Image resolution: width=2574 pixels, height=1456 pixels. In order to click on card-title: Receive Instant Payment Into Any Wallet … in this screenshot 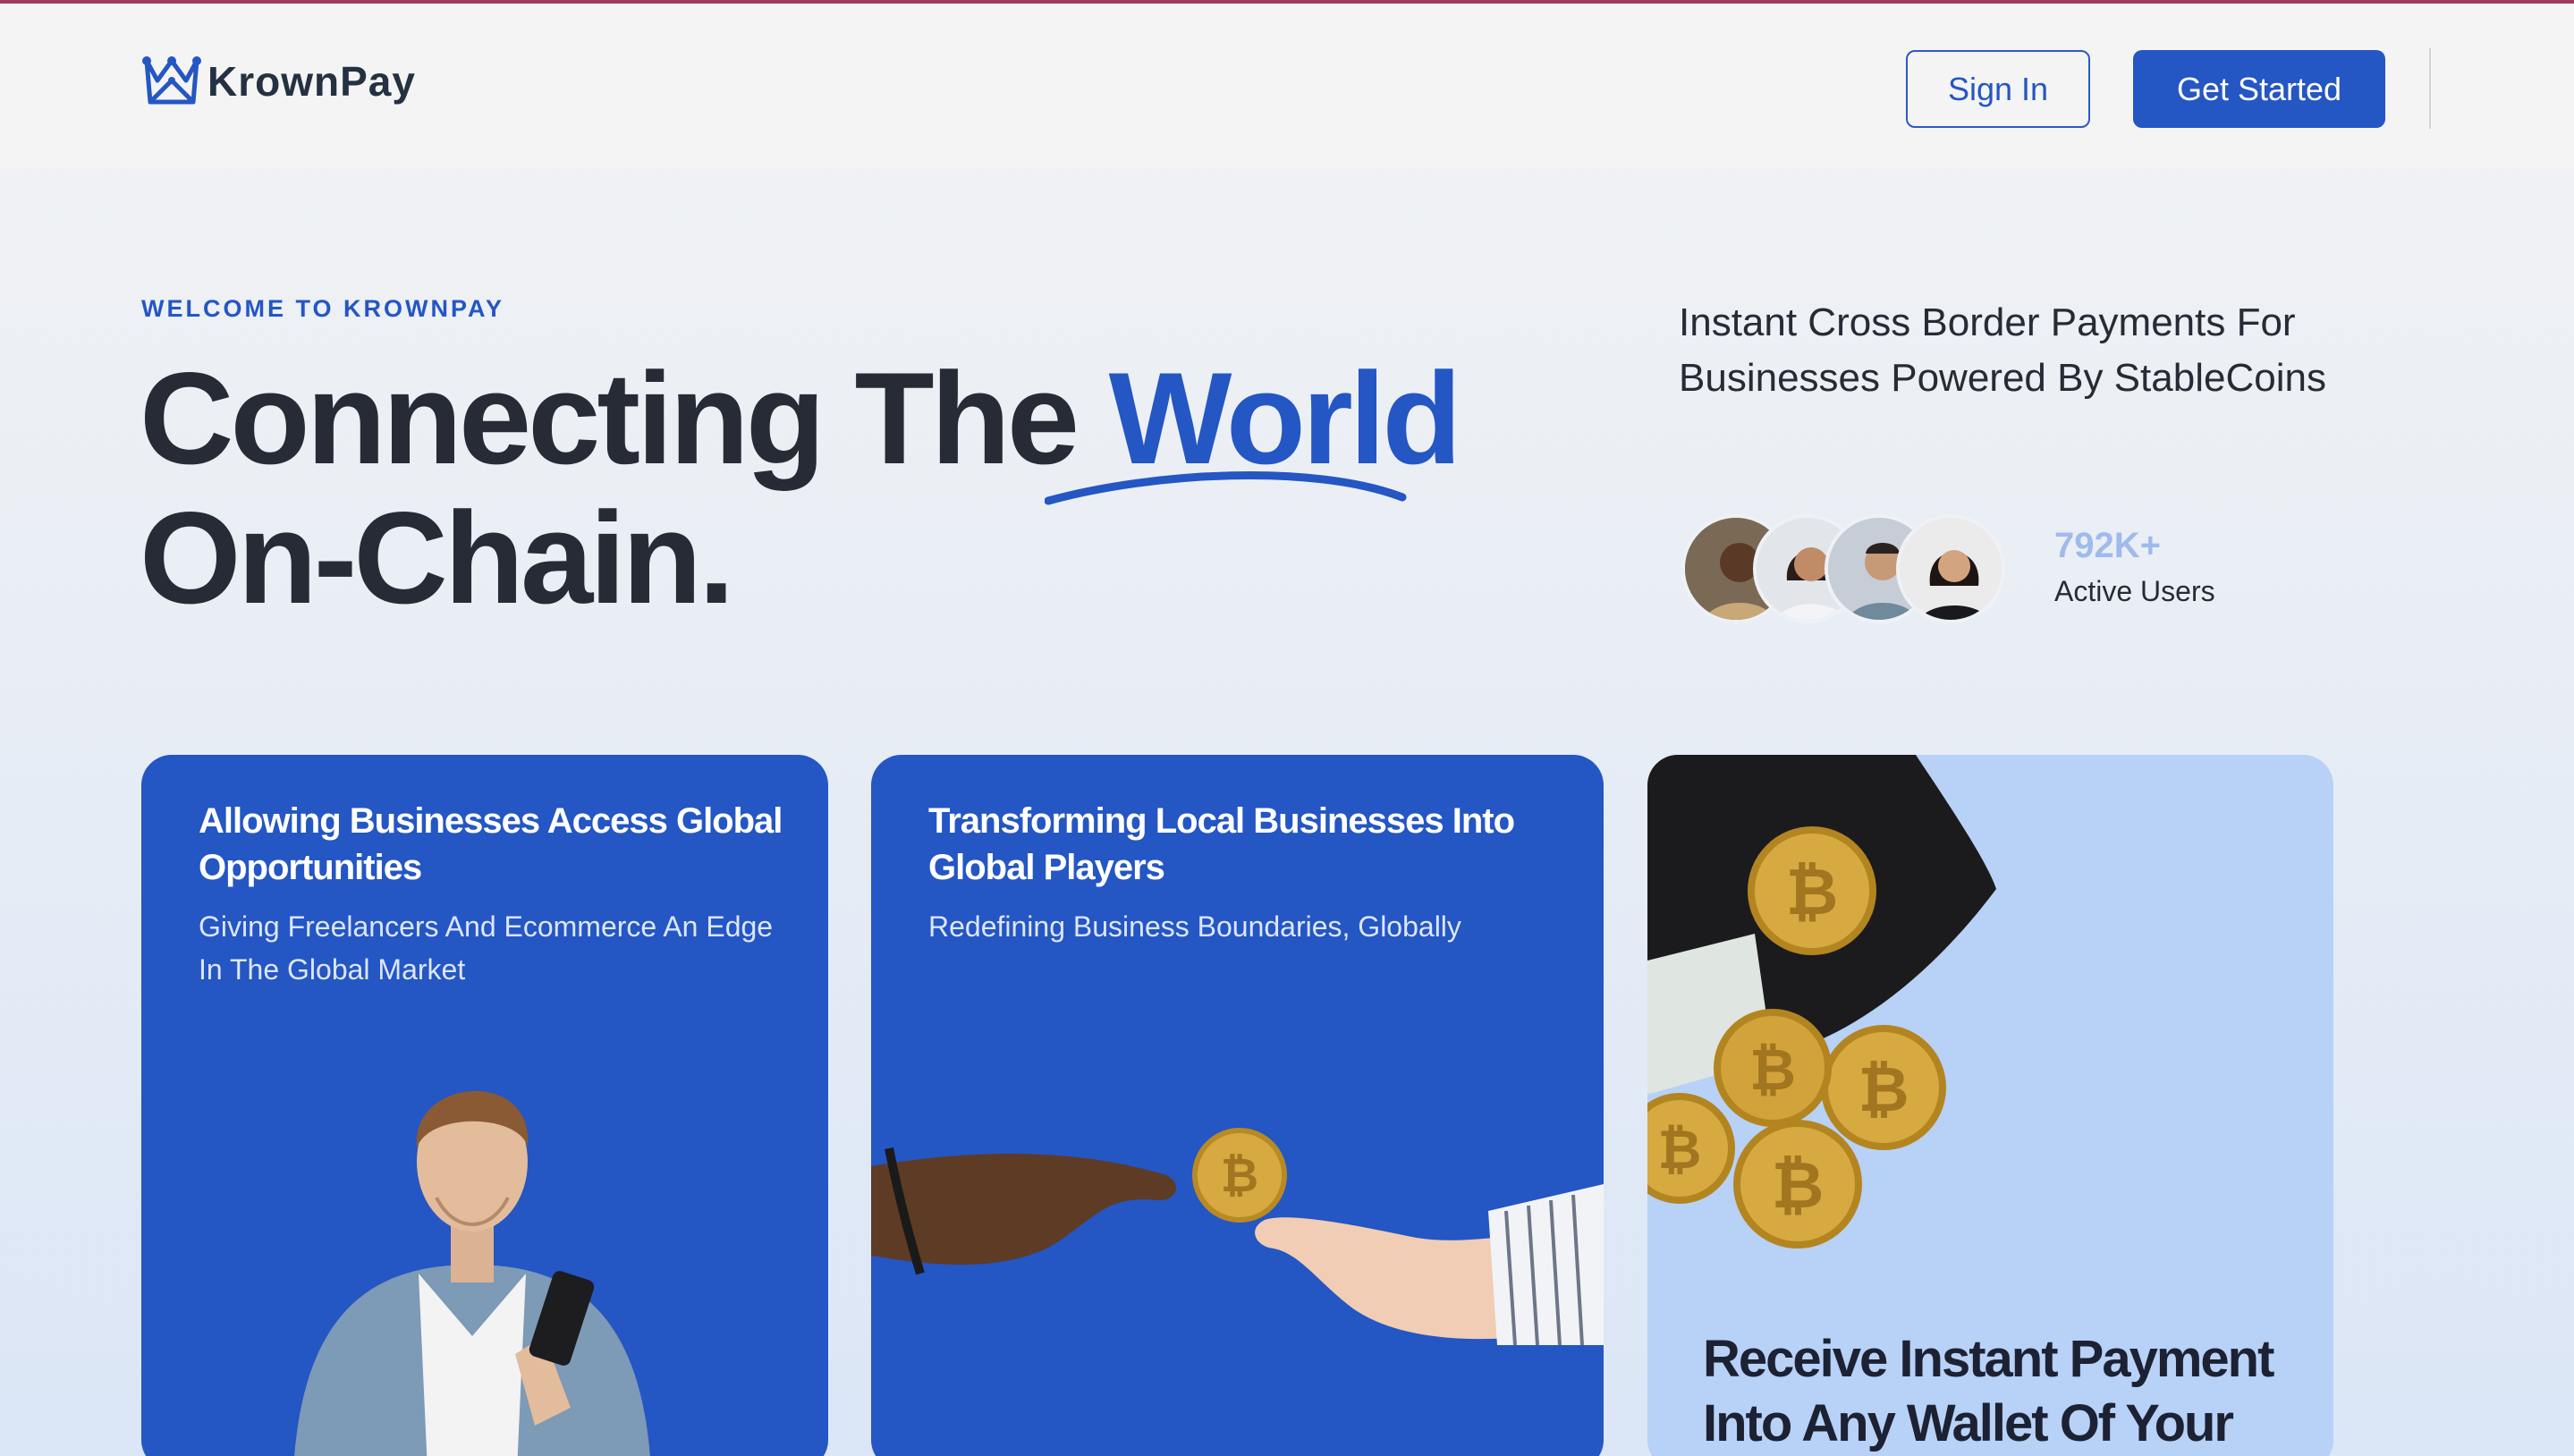, I will do `click(1988, 1391)`.